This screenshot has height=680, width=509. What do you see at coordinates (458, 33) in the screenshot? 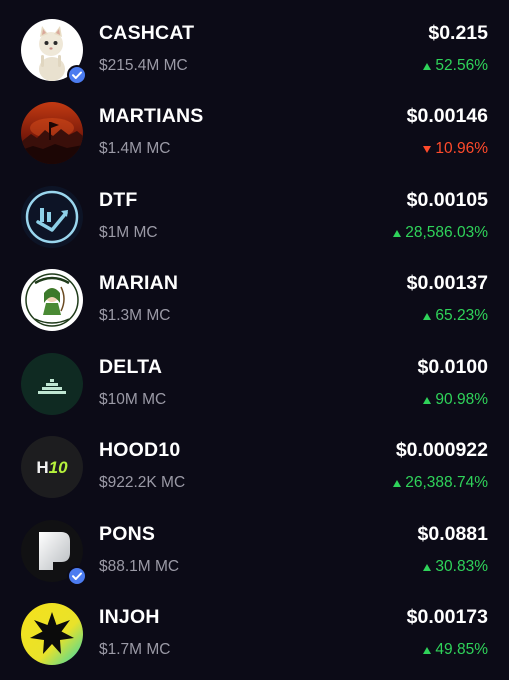
I see `token-price: $0.215` at bounding box center [458, 33].